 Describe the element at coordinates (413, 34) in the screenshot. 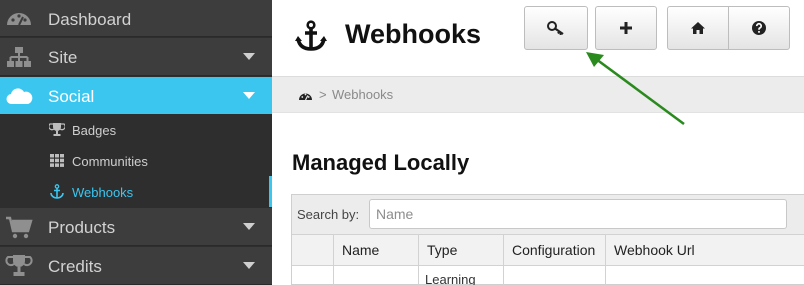

I see `page-title: Webhooks` at that location.